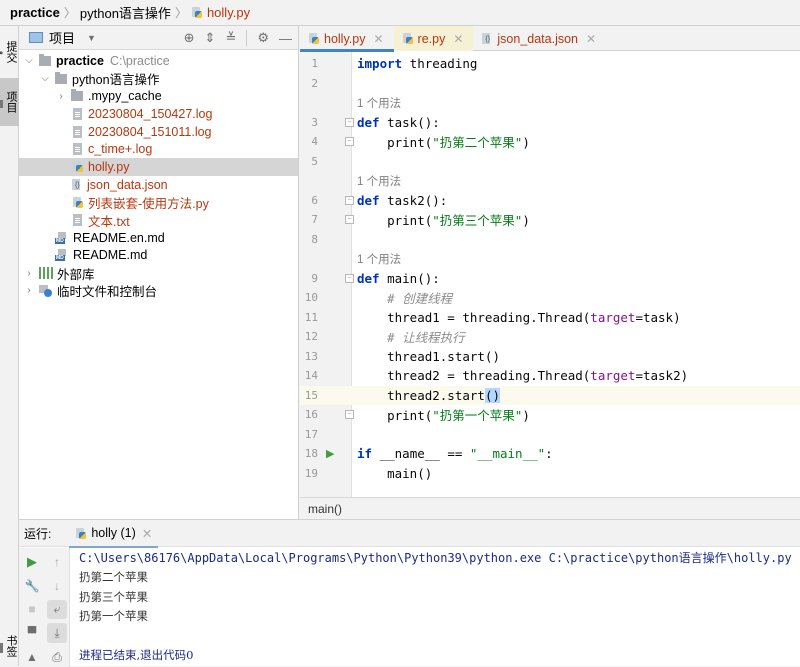  Describe the element at coordinates (550, 64) in the screenshot. I see `code-line: 1 import threading` at that location.